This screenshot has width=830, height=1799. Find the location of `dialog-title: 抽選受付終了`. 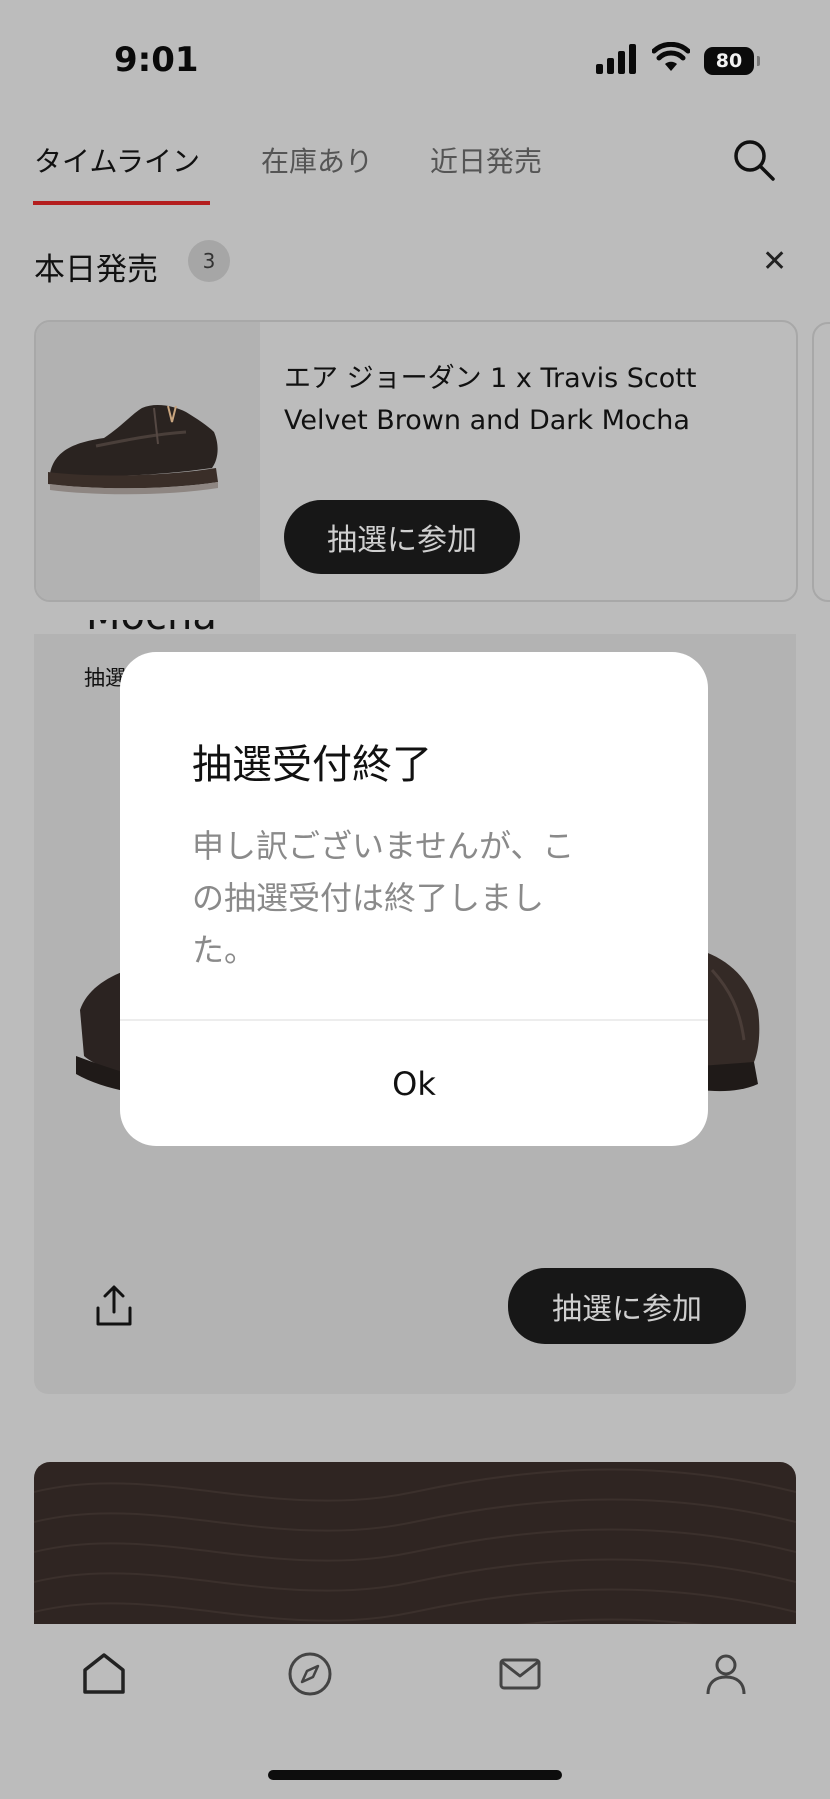

dialog-title: 抽選受付終了 is located at coordinates (312, 765).